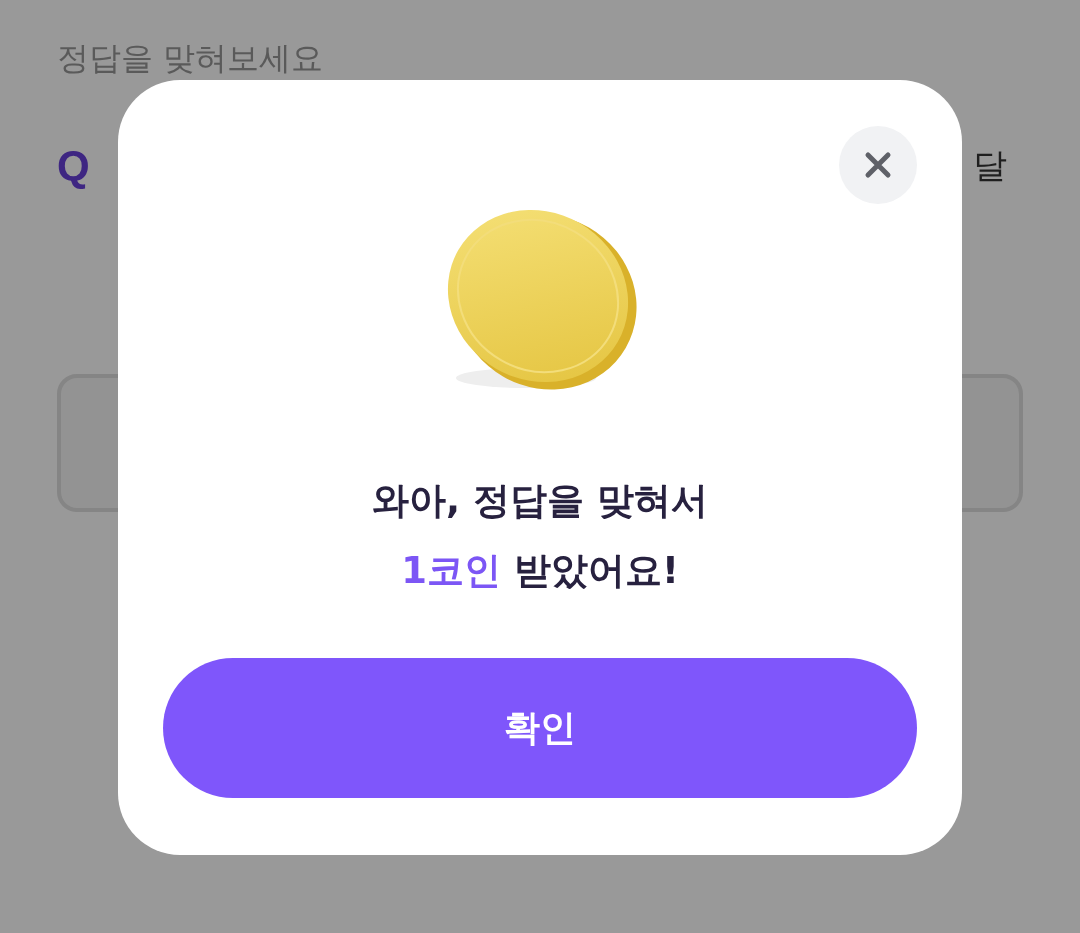 The height and width of the screenshot is (933, 1080). Describe the element at coordinates (540, 536) in the screenshot. I see `reward-message: 와아, 정답을 맞혀서 1코인 받았어요!` at that location.